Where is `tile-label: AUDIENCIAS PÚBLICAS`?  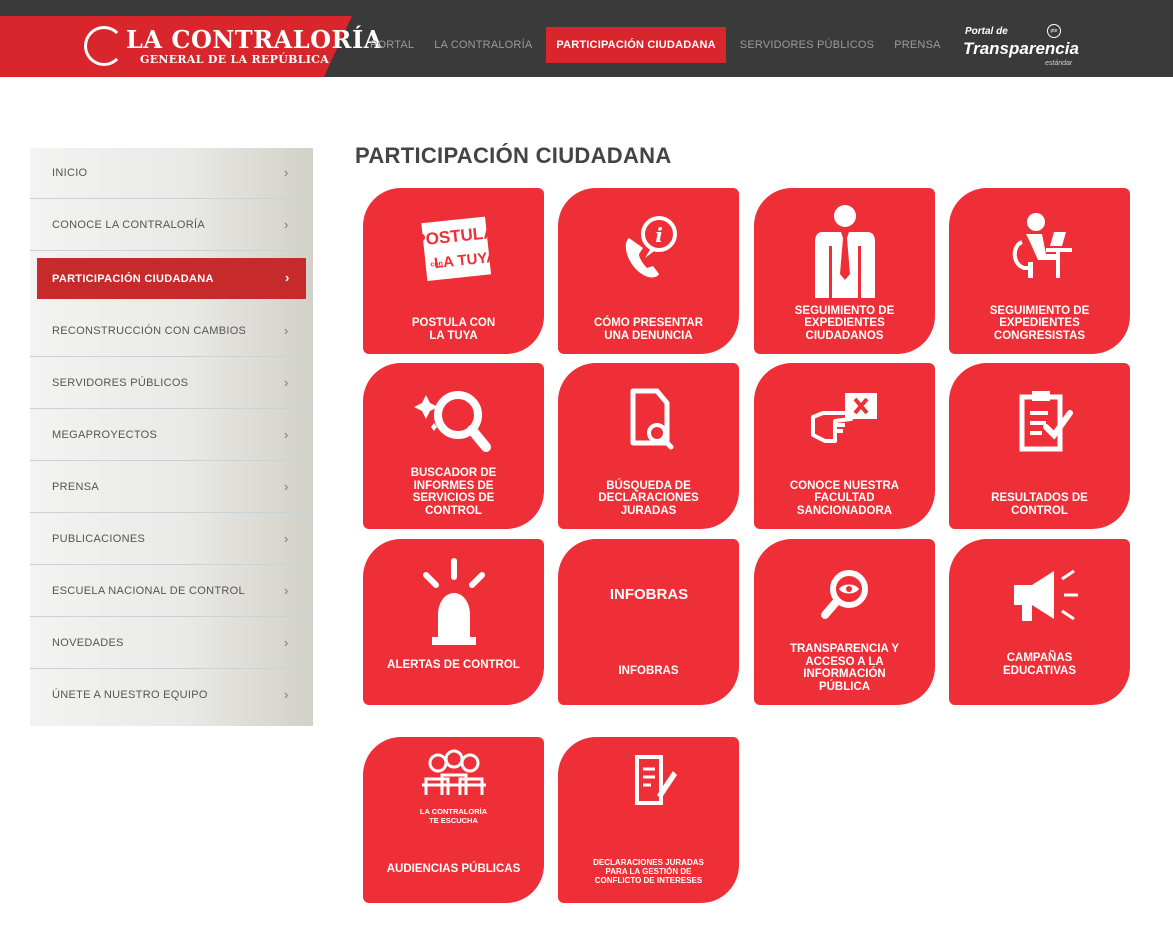 tile-label: AUDIENCIAS PÚBLICAS is located at coordinates (453, 868).